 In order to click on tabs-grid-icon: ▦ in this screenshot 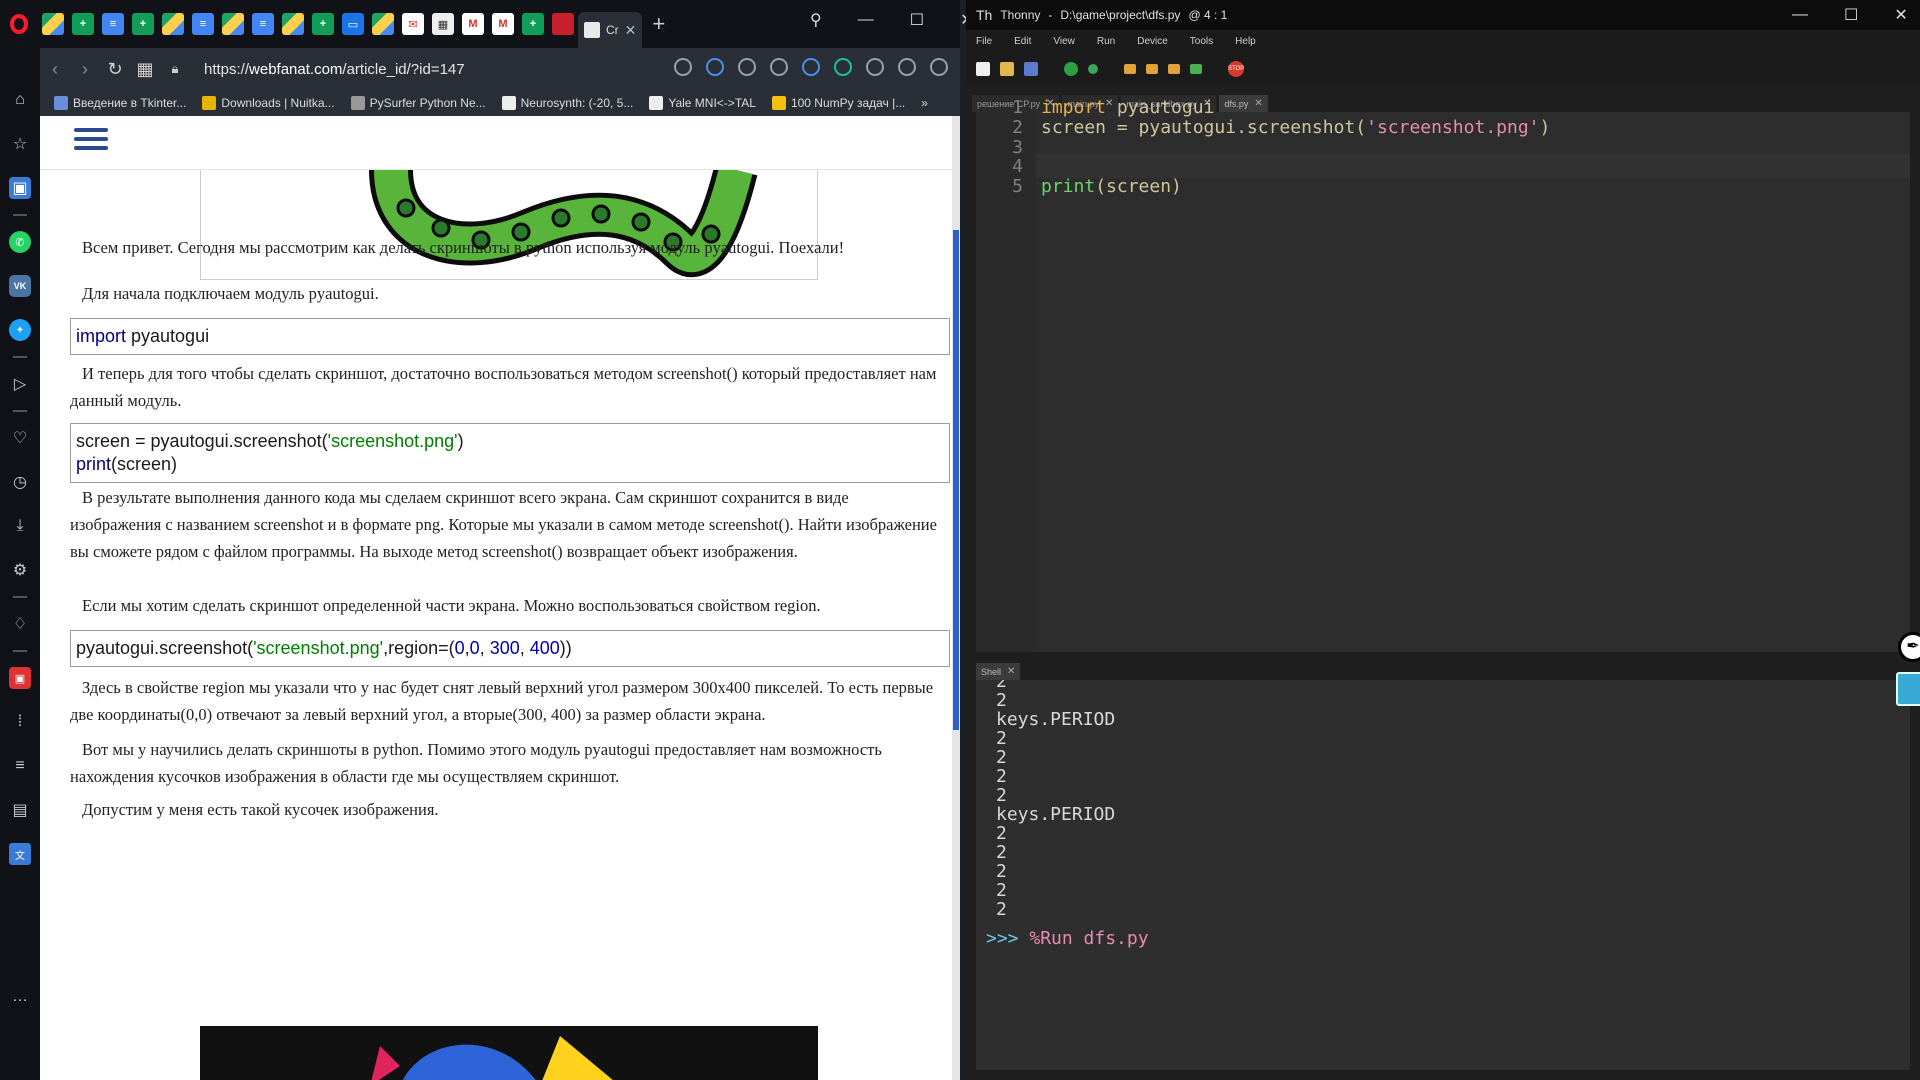, I will do `click(145, 69)`.